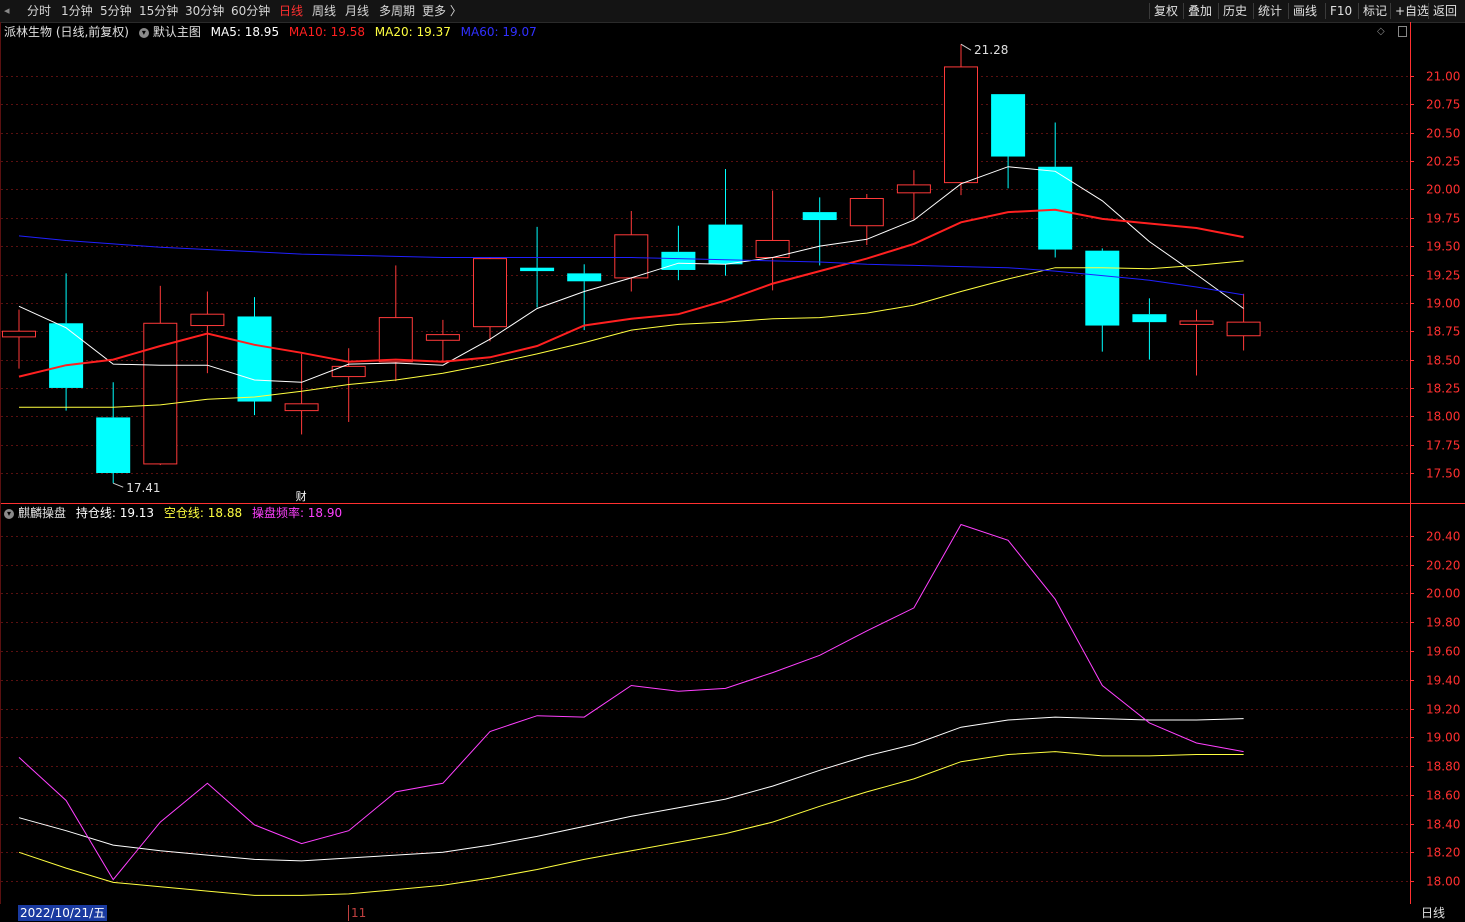 This screenshot has width=1465, height=922. I want to click on ma20-line, so click(631, 334).